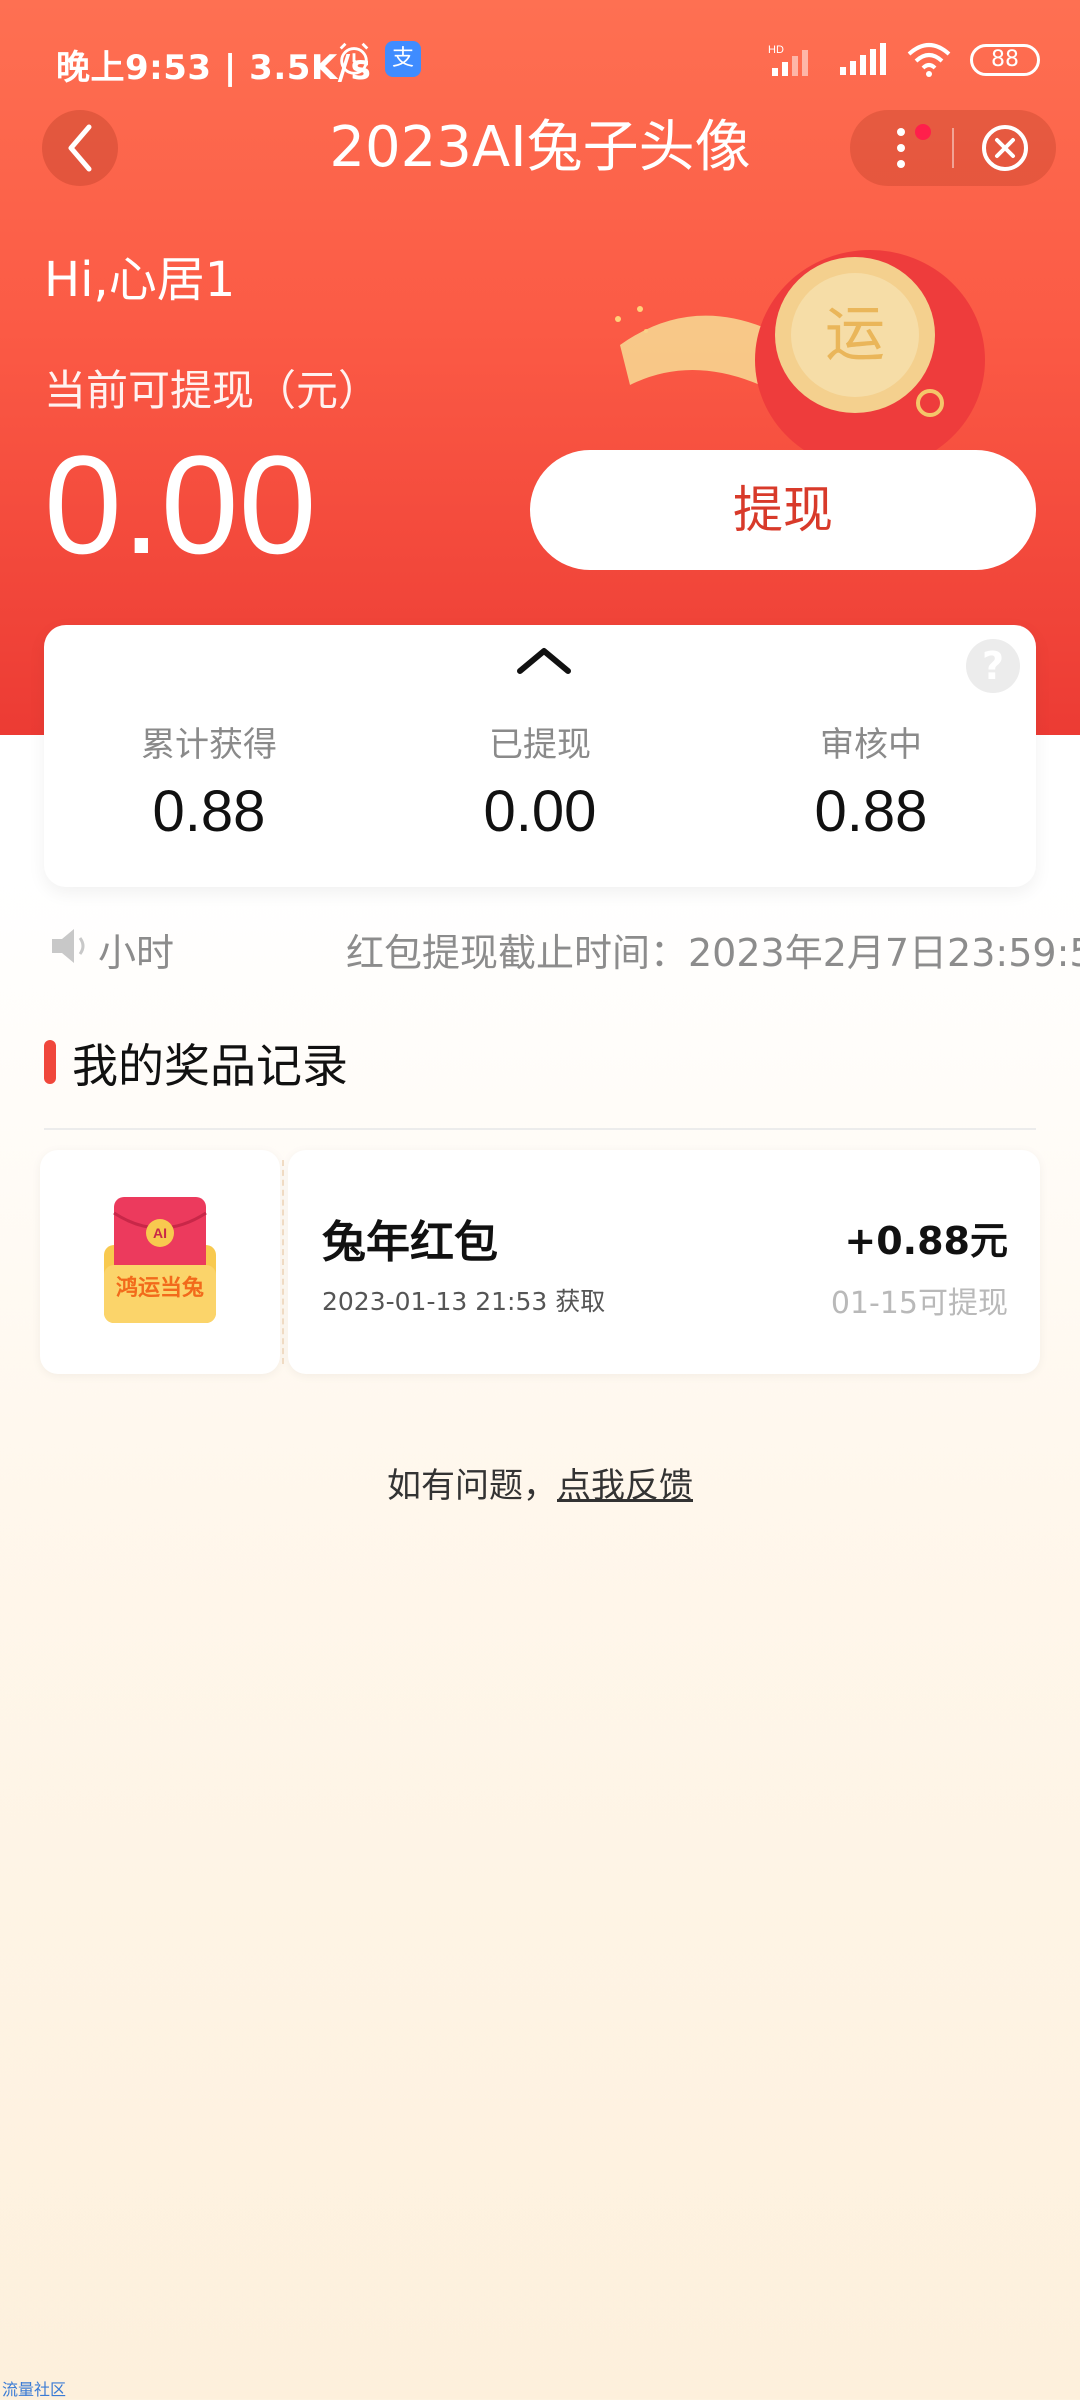 Image resolution: width=1080 pixels, height=2400 pixels. I want to click on feedback-line: 如有问题，点我反馈, so click(540, 1482).